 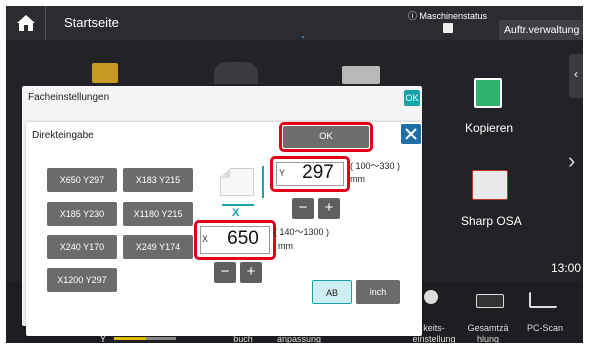 I want to click on x-axis-label: X, so click(x=236, y=213).